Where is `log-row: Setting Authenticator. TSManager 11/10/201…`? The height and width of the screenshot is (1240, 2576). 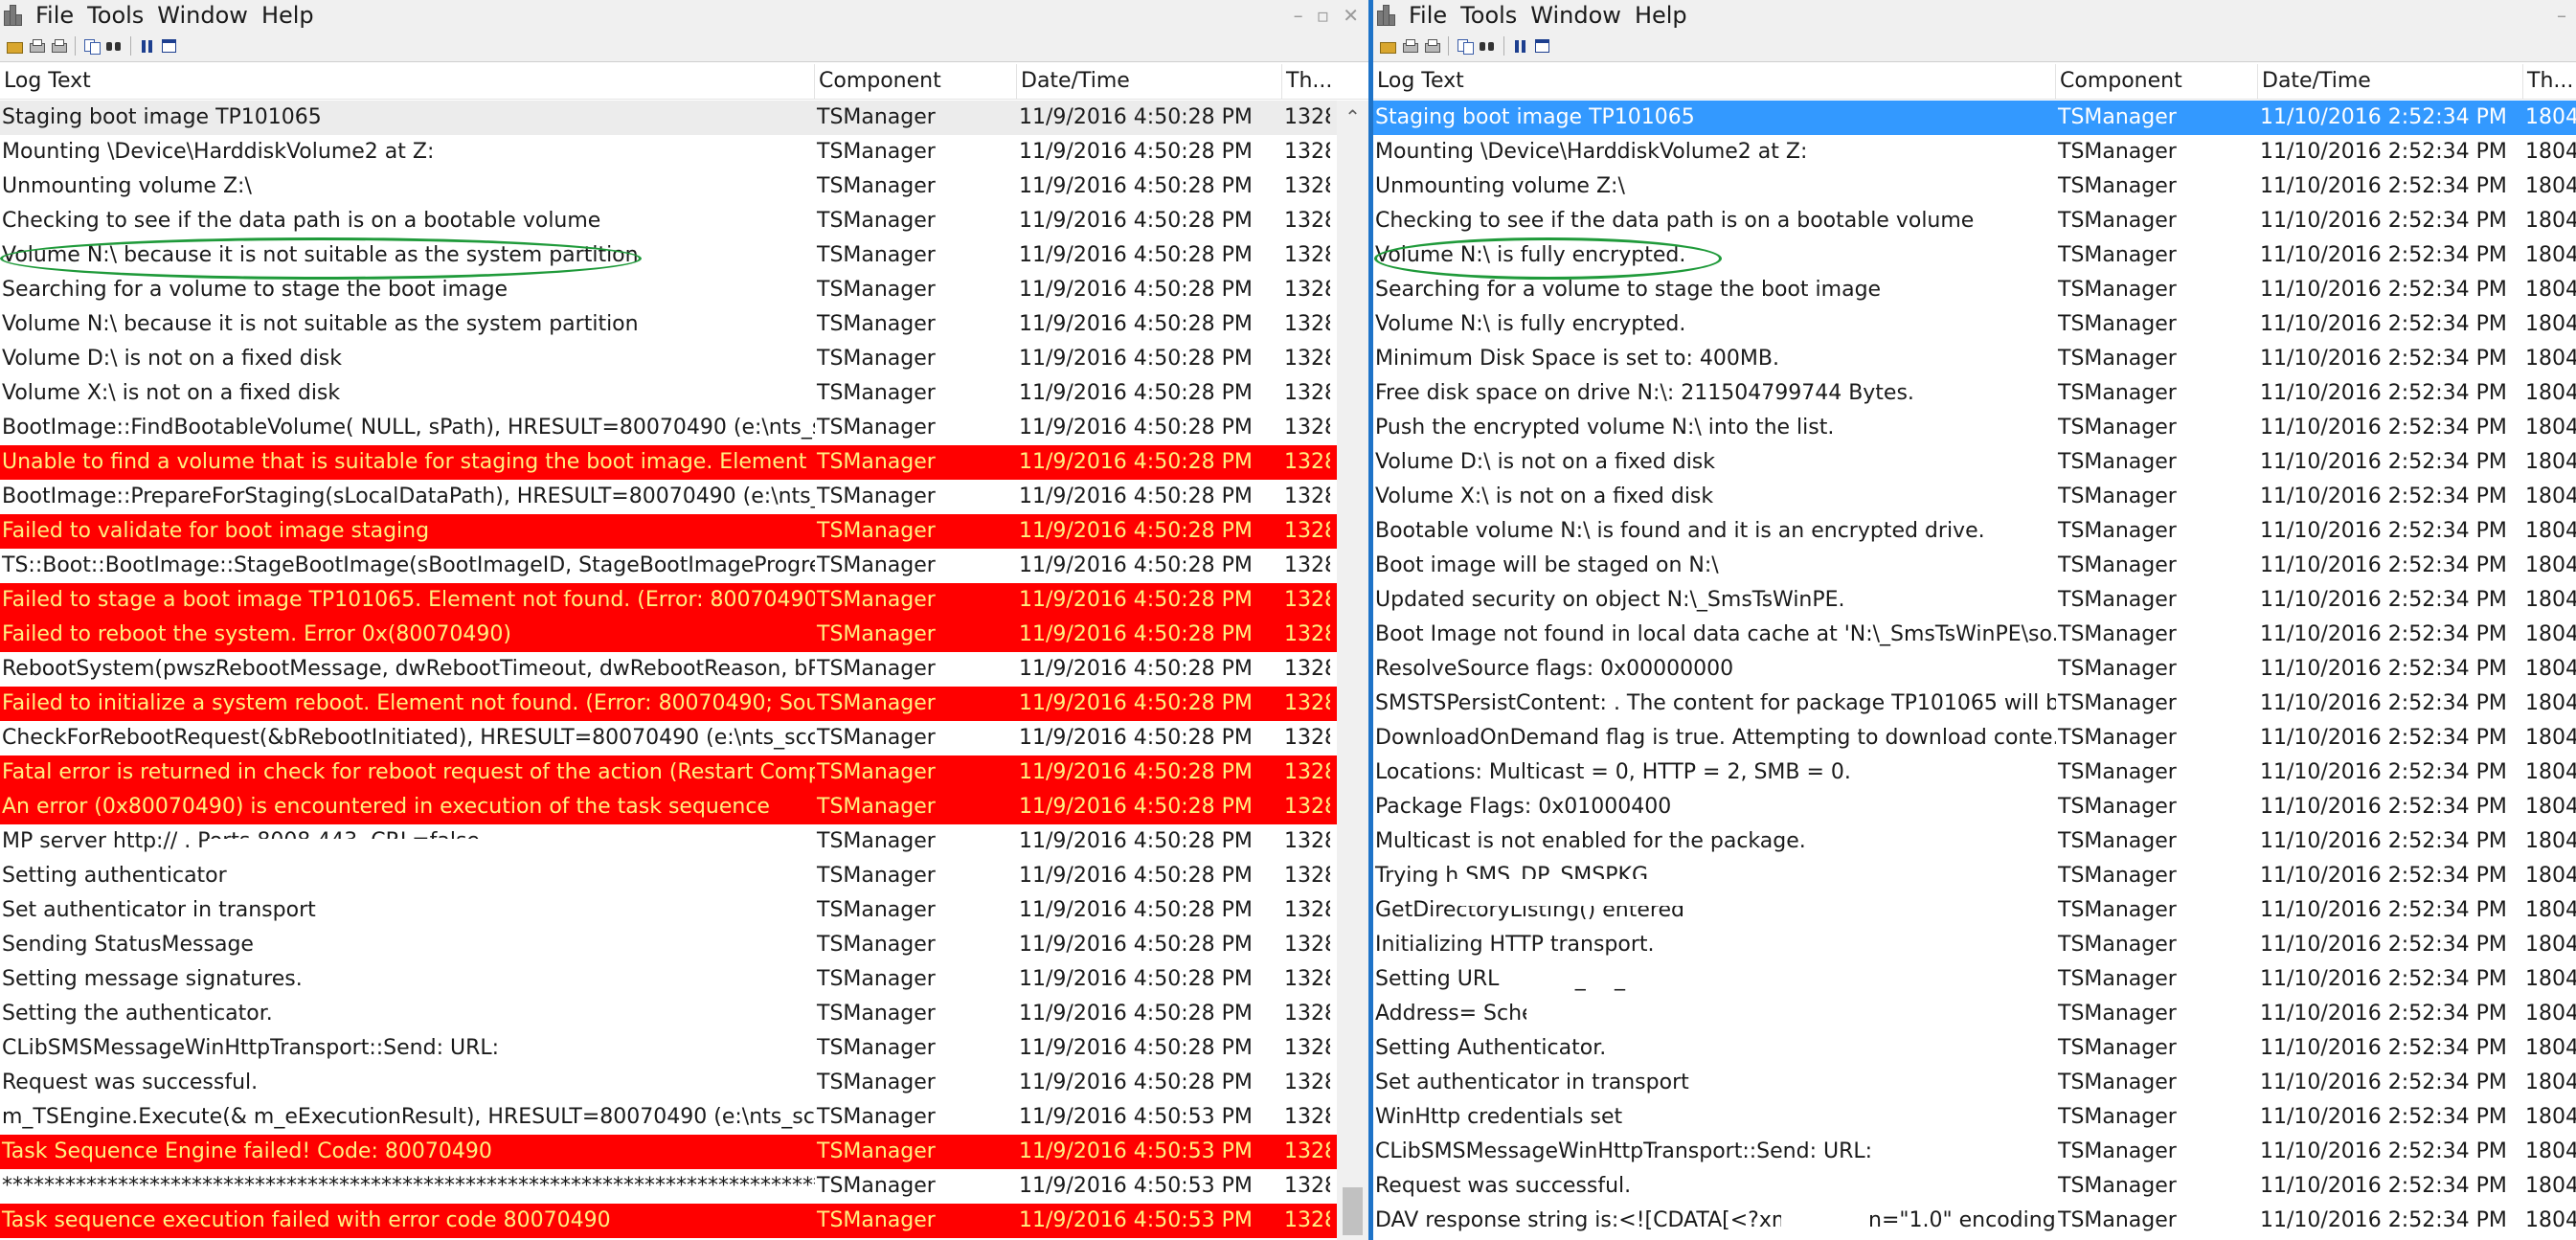 log-row: Setting Authenticator. TSManager 11/10/201… is located at coordinates (1974, 1048).